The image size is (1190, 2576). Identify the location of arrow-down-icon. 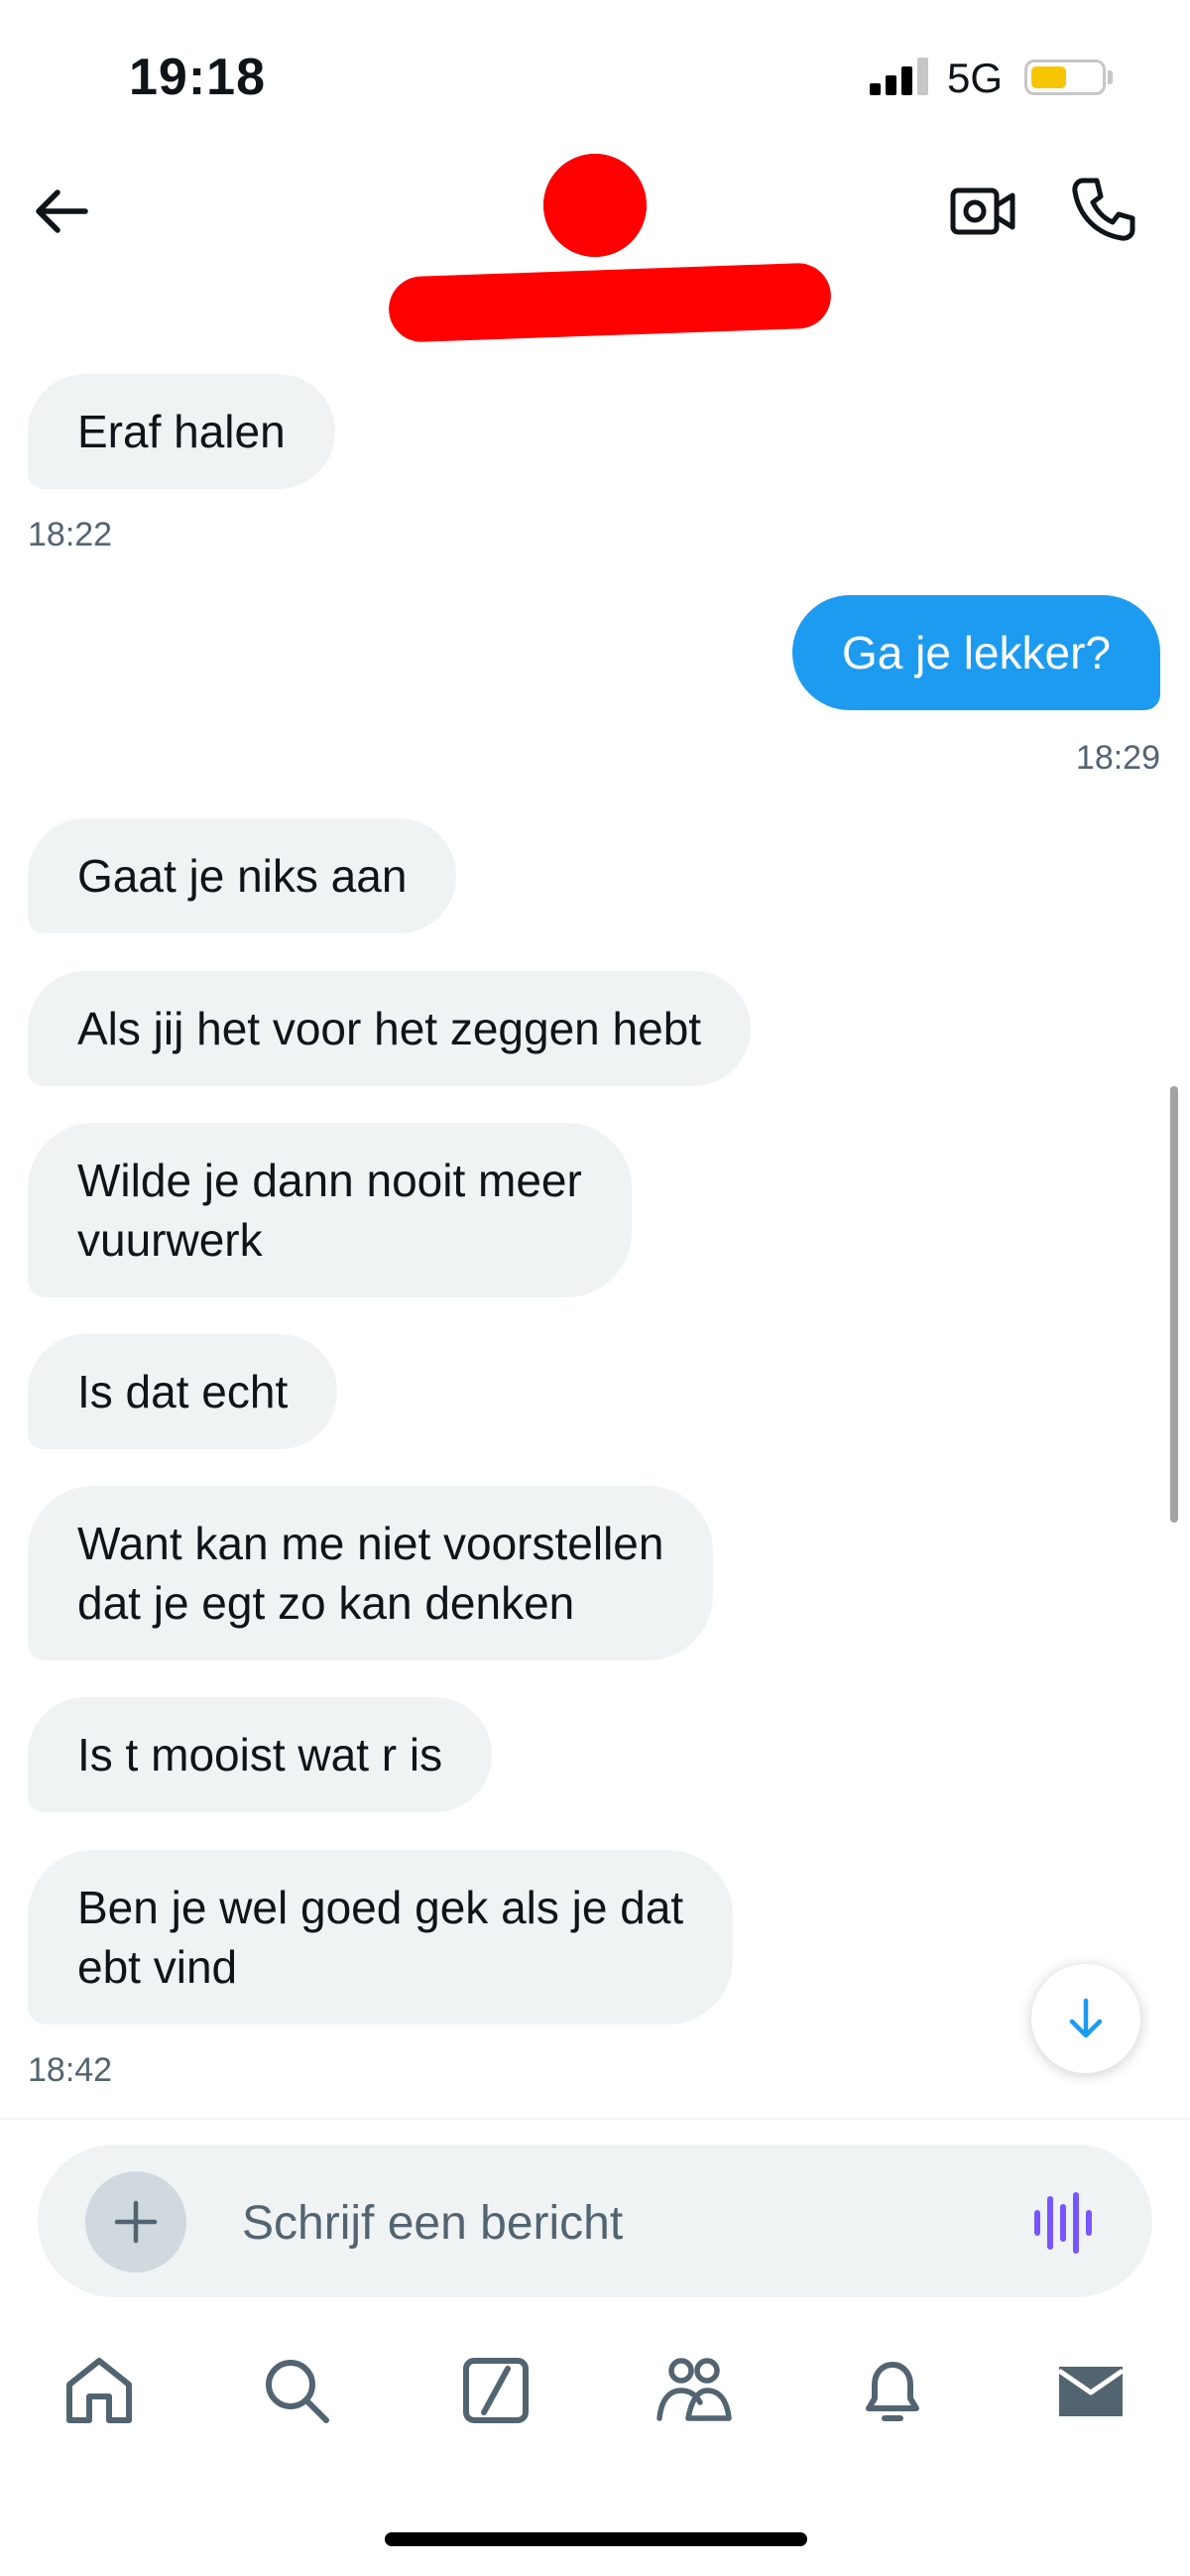
(1086, 2018).